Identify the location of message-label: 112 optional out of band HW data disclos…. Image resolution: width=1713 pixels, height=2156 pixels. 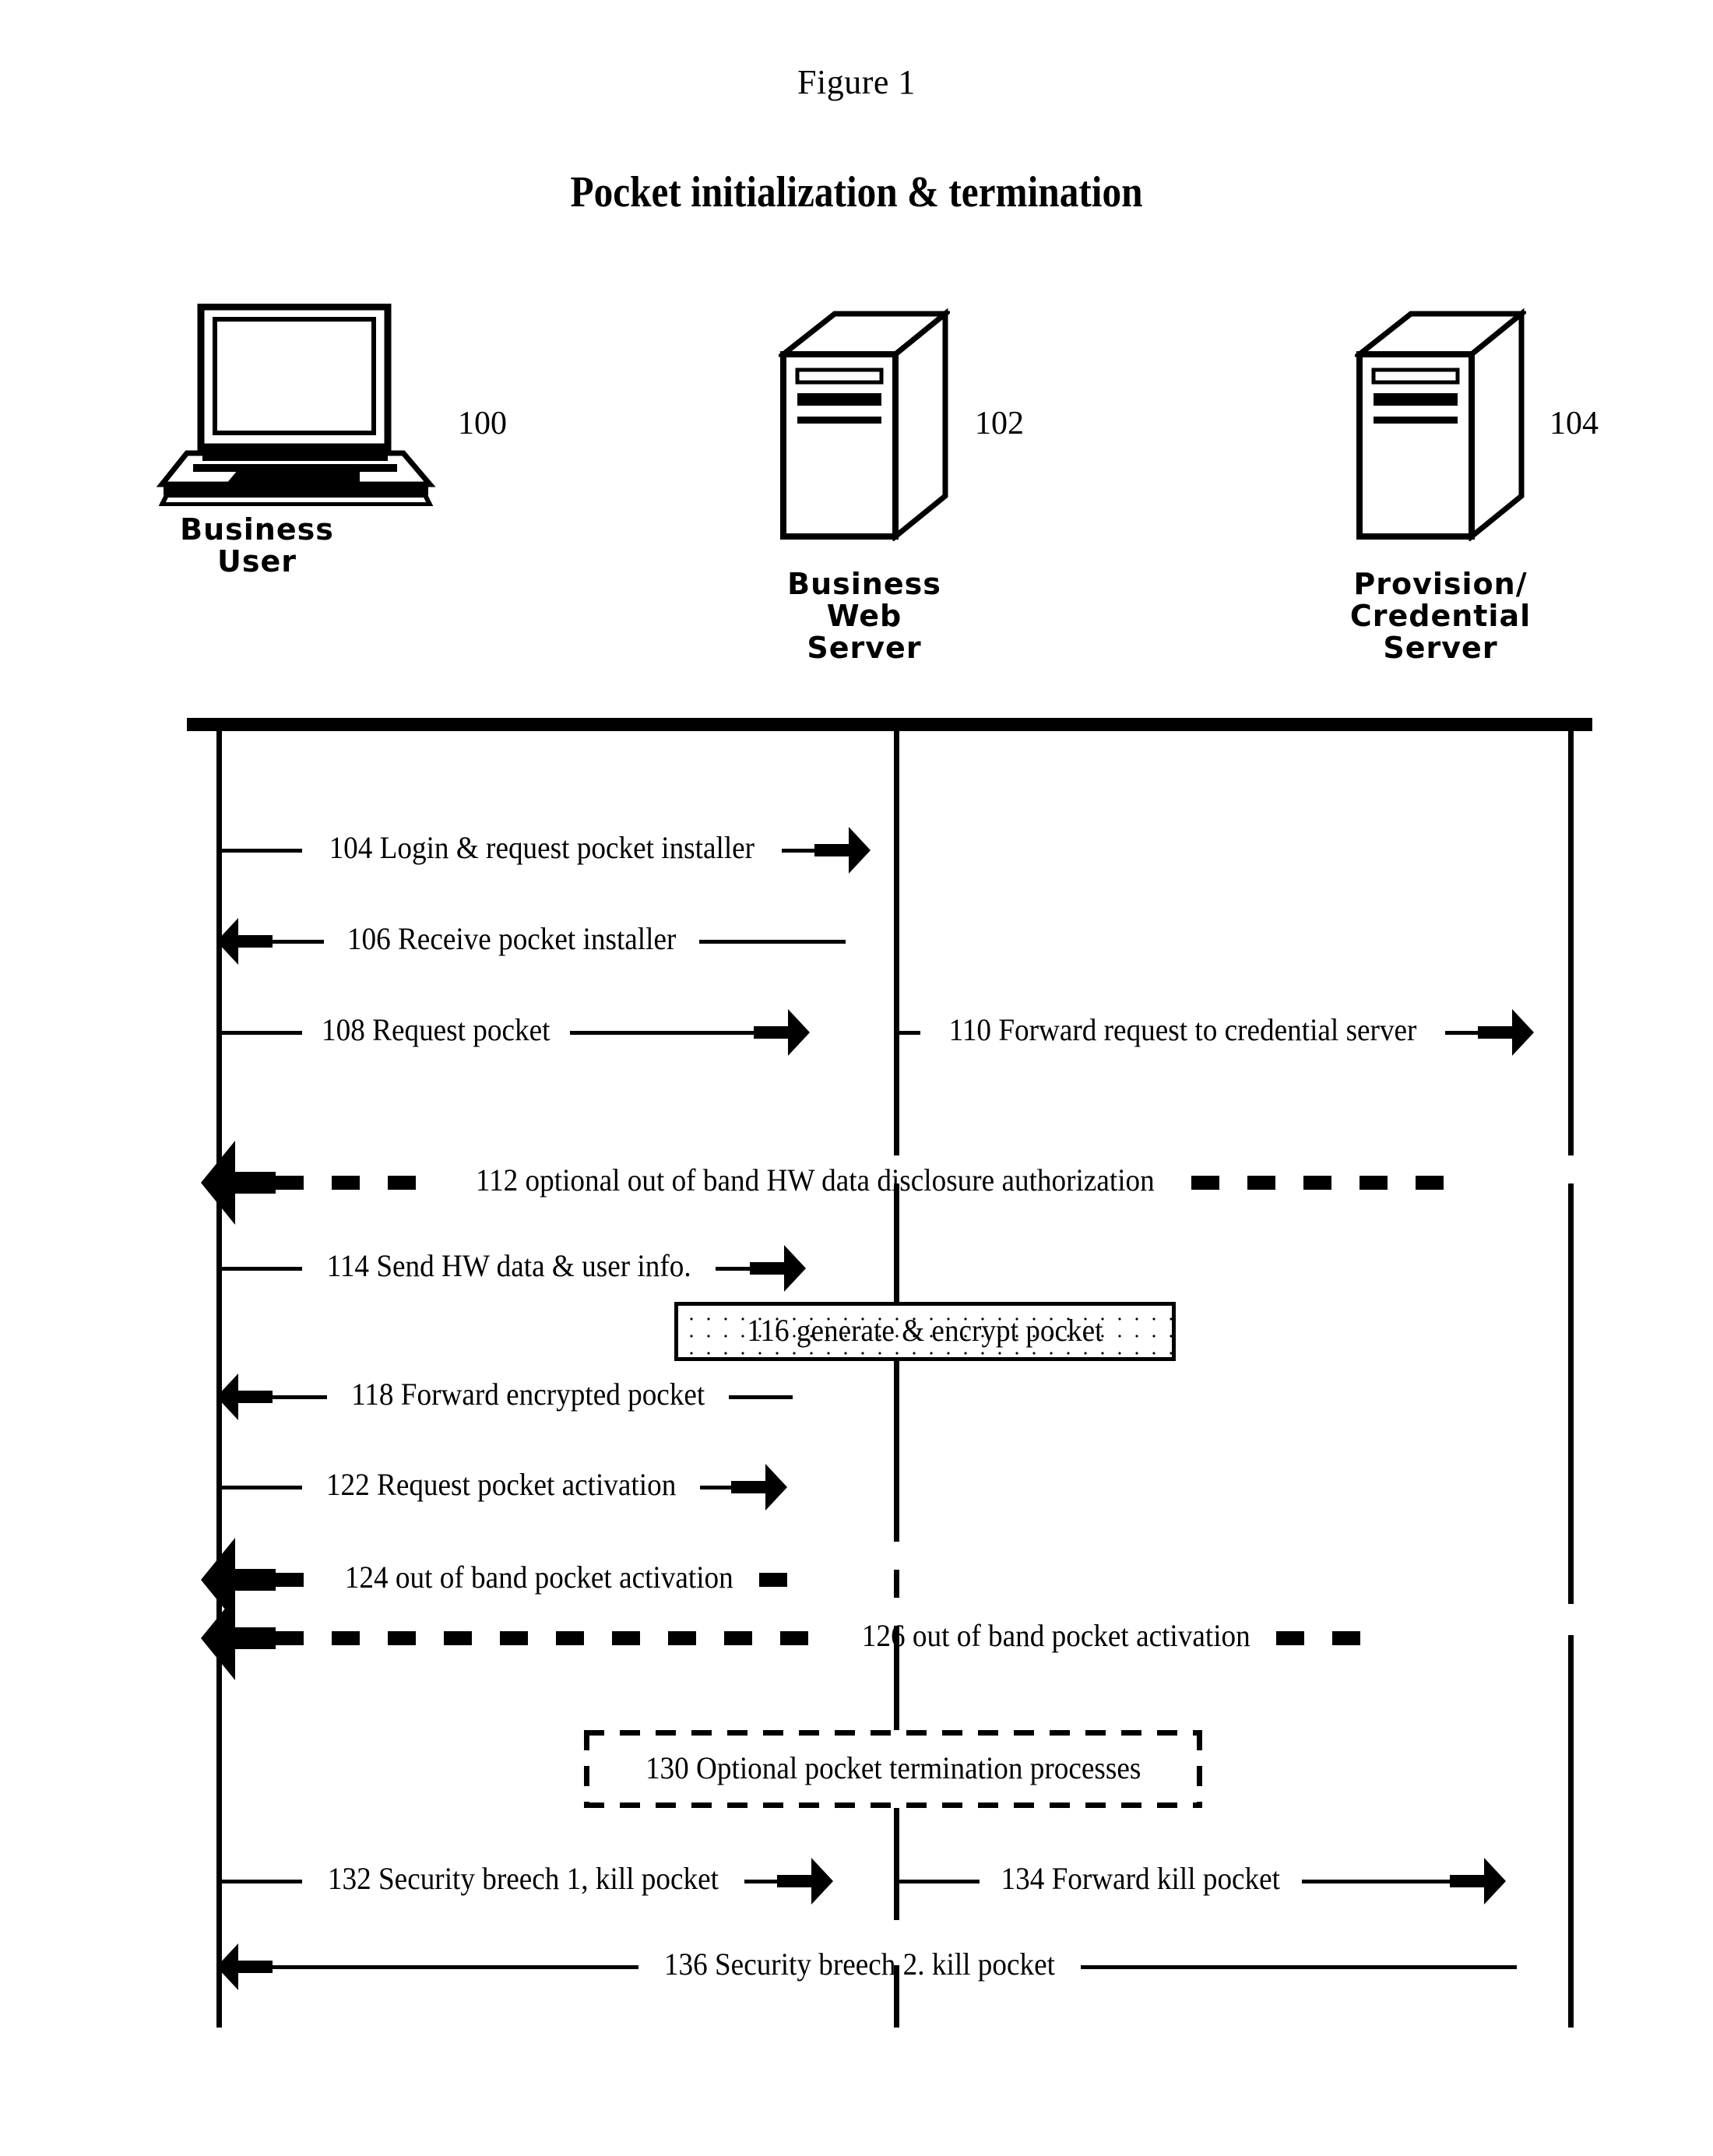
(815, 1180).